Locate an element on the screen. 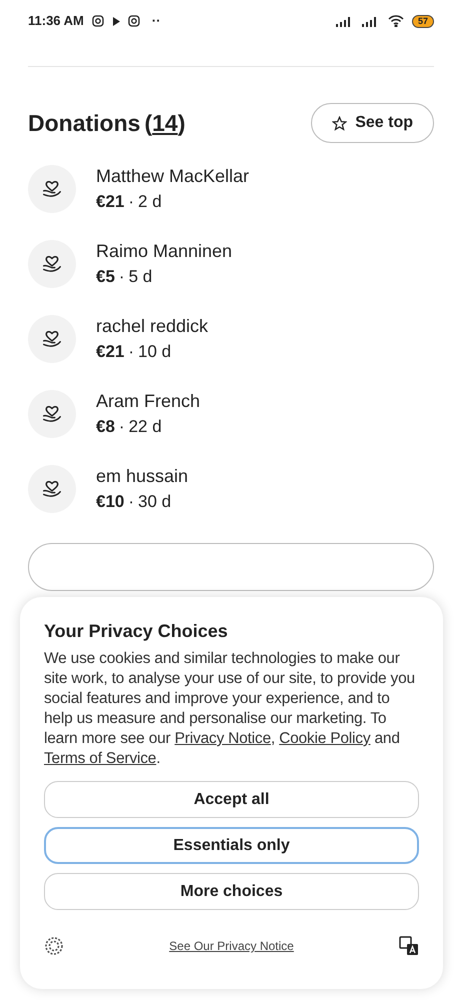 The width and height of the screenshot is (462, 1000). more-notifications: ·· is located at coordinates (156, 21).